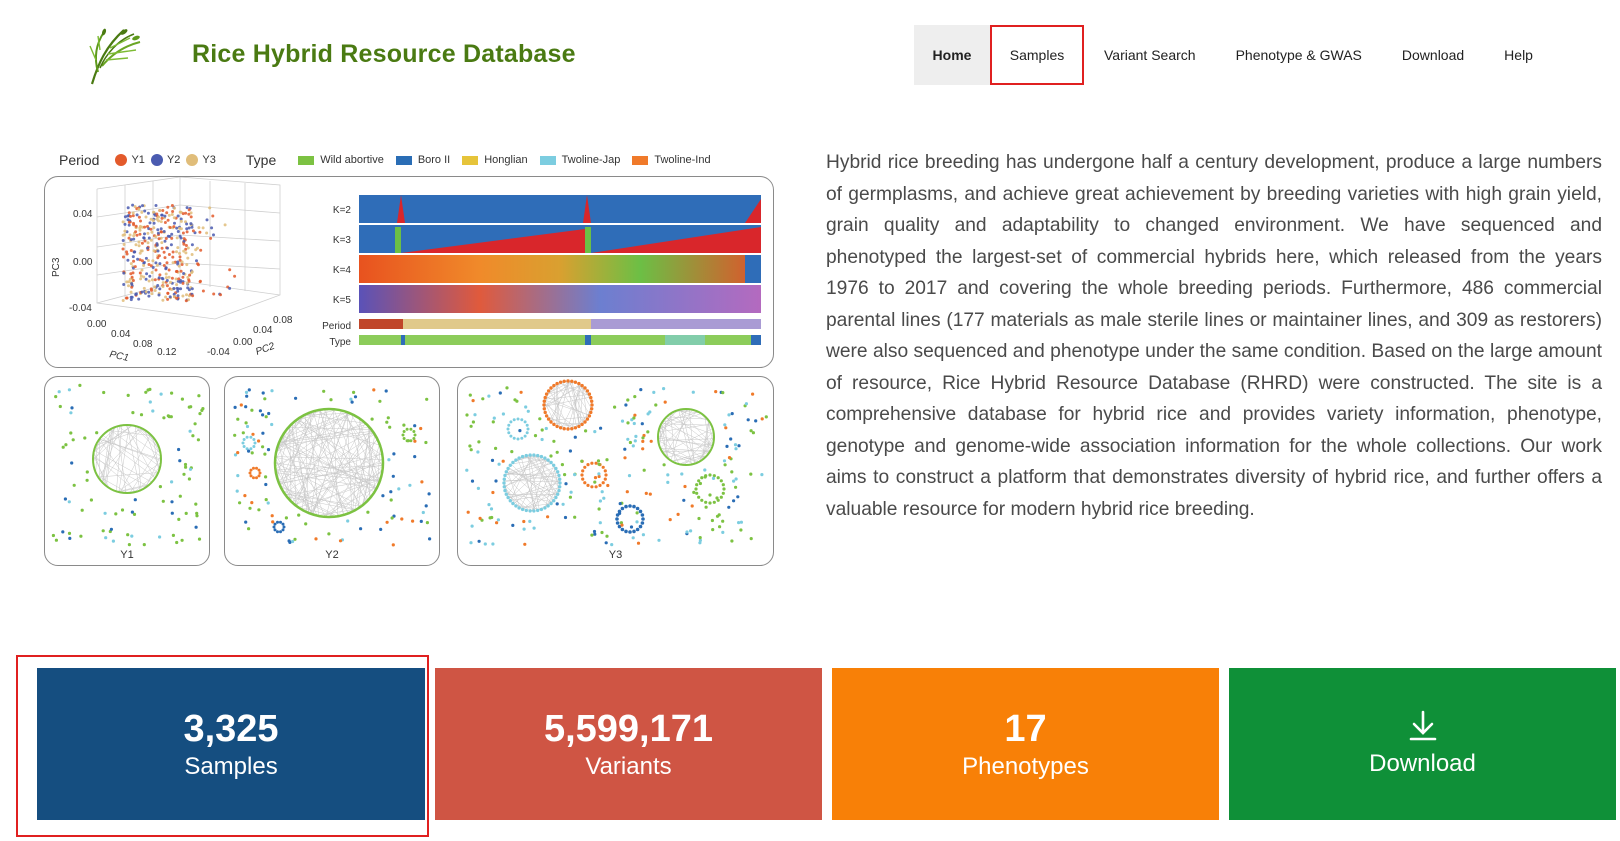 This screenshot has width=1620, height=841. Describe the element at coordinates (952, 55) in the screenshot. I see `nav-home: Home` at that location.